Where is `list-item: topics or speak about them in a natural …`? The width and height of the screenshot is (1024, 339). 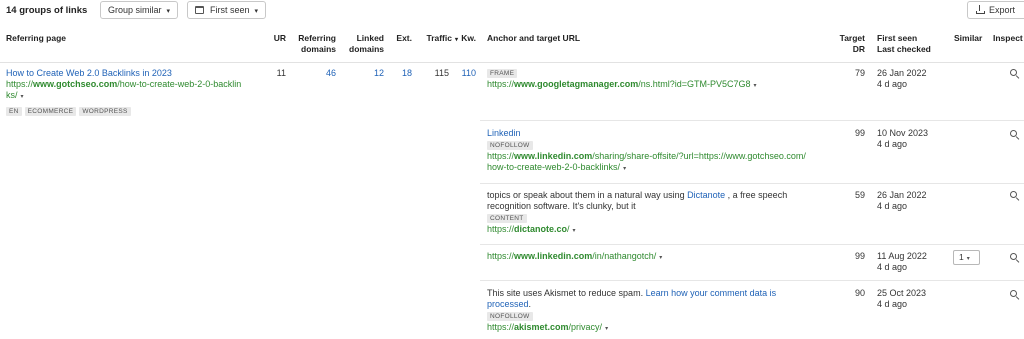
list-item: topics or speak about them in a natural … is located at coordinates (637, 213).